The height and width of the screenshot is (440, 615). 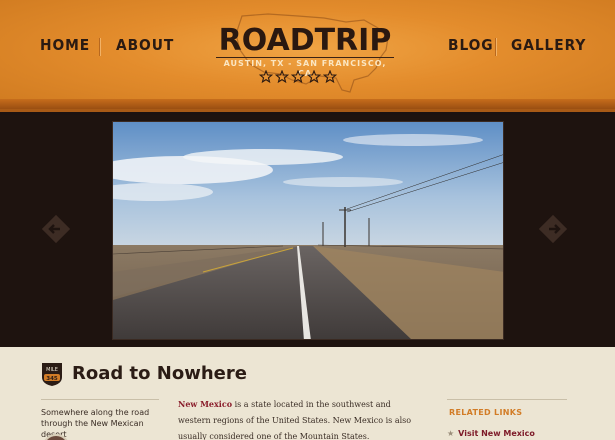 What do you see at coordinates (52, 374) in the screenshot?
I see `route-shield-icon: MILE 345` at bounding box center [52, 374].